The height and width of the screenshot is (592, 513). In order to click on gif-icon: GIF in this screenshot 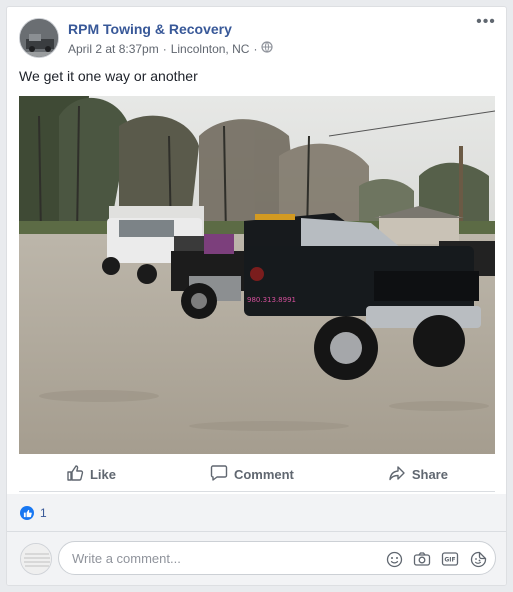, I will do `click(450, 559)`.